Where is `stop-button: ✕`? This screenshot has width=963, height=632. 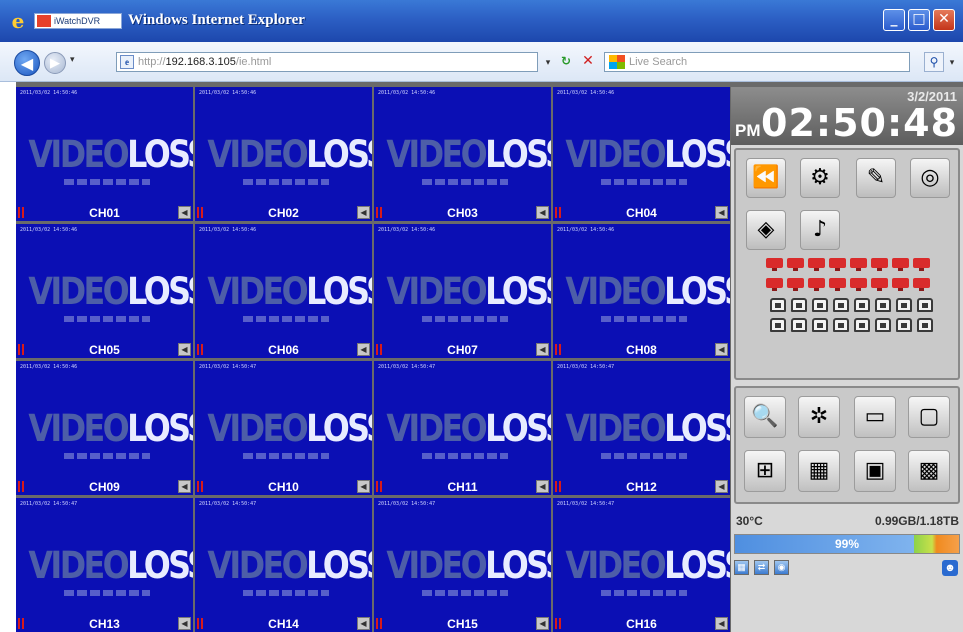 stop-button: ✕ is located at coordinates (588, 61).